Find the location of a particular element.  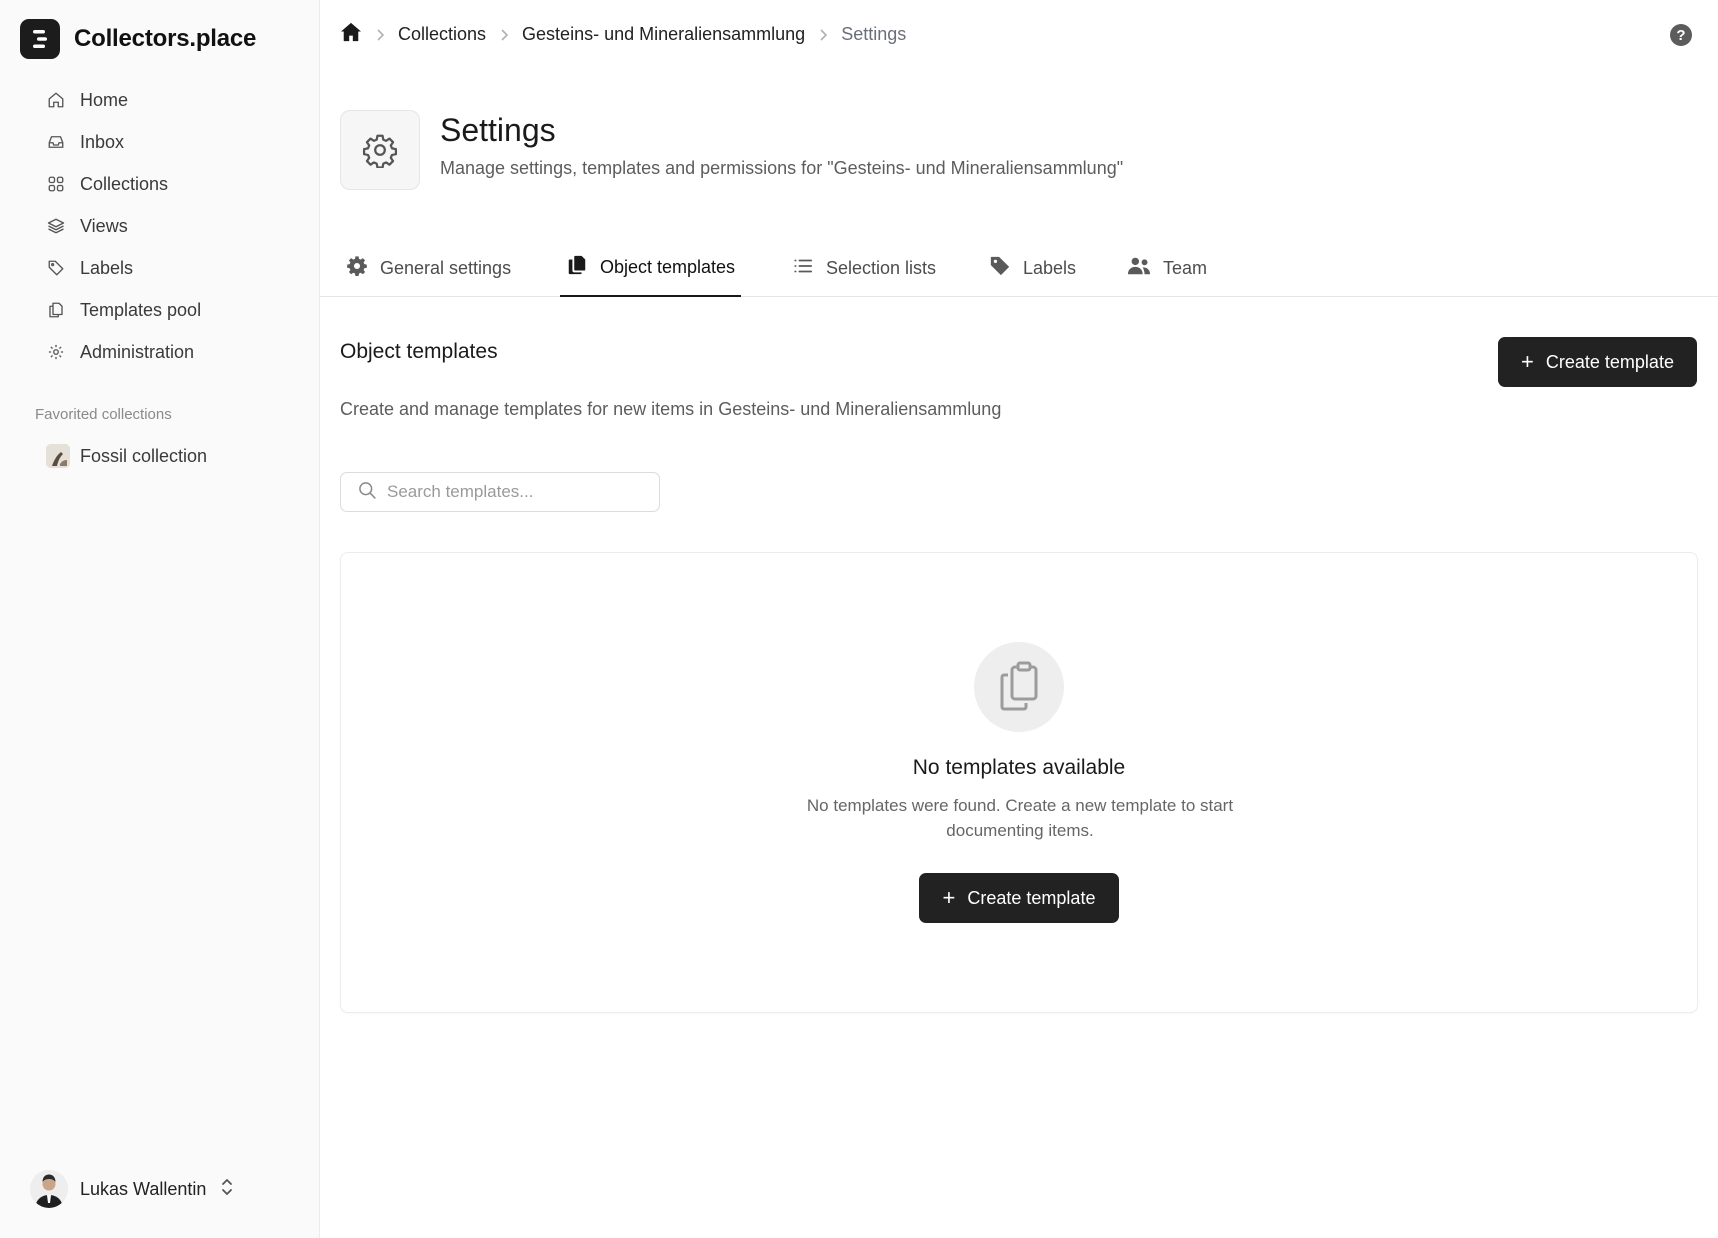

search-field is located at coordinates (500, 492).